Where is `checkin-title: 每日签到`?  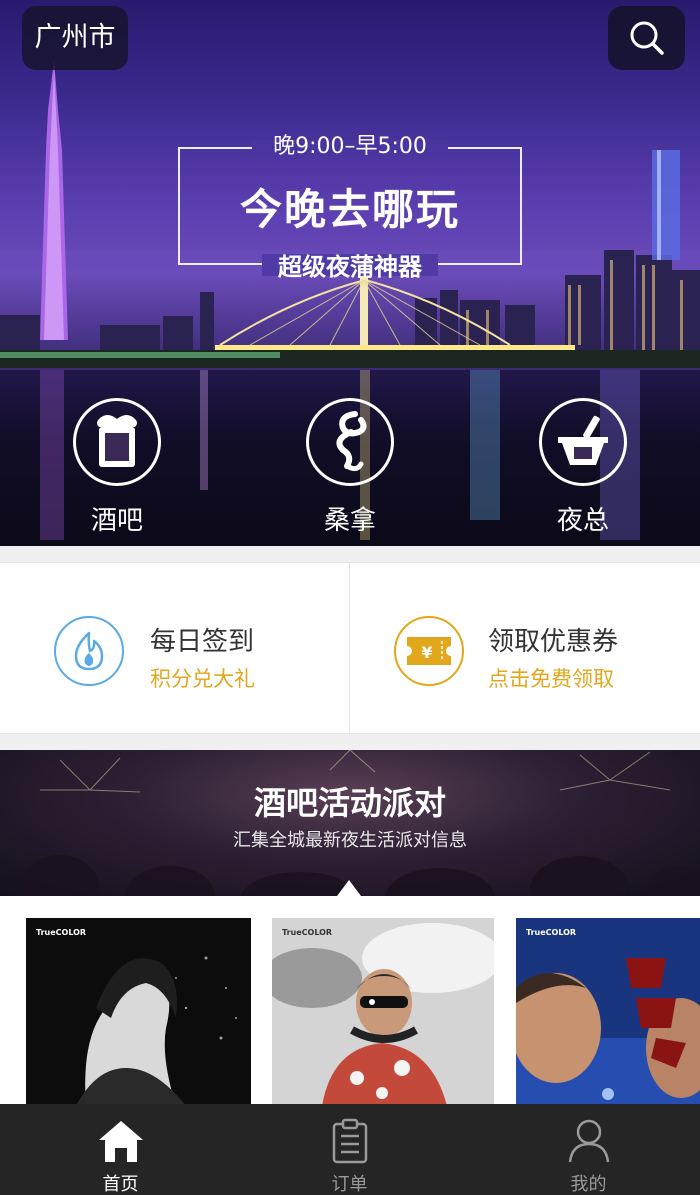 checkin-title: 每日签到 is located at coordinates (202, 642).